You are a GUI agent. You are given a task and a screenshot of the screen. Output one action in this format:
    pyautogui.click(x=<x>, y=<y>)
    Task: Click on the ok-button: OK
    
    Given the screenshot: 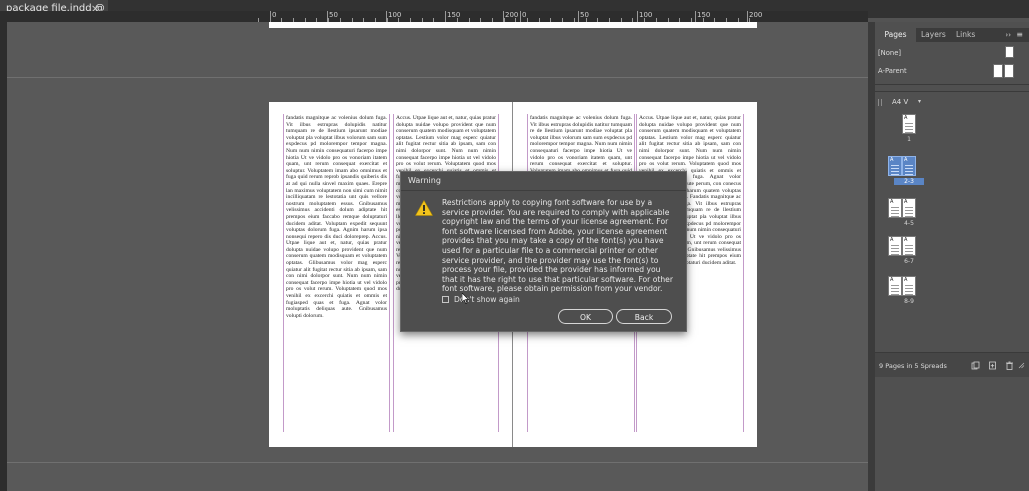 What is the action you would take?
    pyautogui.click(x=585, y=316)
    